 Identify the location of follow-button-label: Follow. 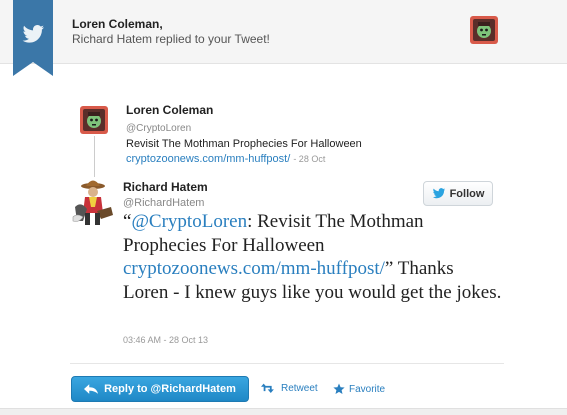
(467, 193).